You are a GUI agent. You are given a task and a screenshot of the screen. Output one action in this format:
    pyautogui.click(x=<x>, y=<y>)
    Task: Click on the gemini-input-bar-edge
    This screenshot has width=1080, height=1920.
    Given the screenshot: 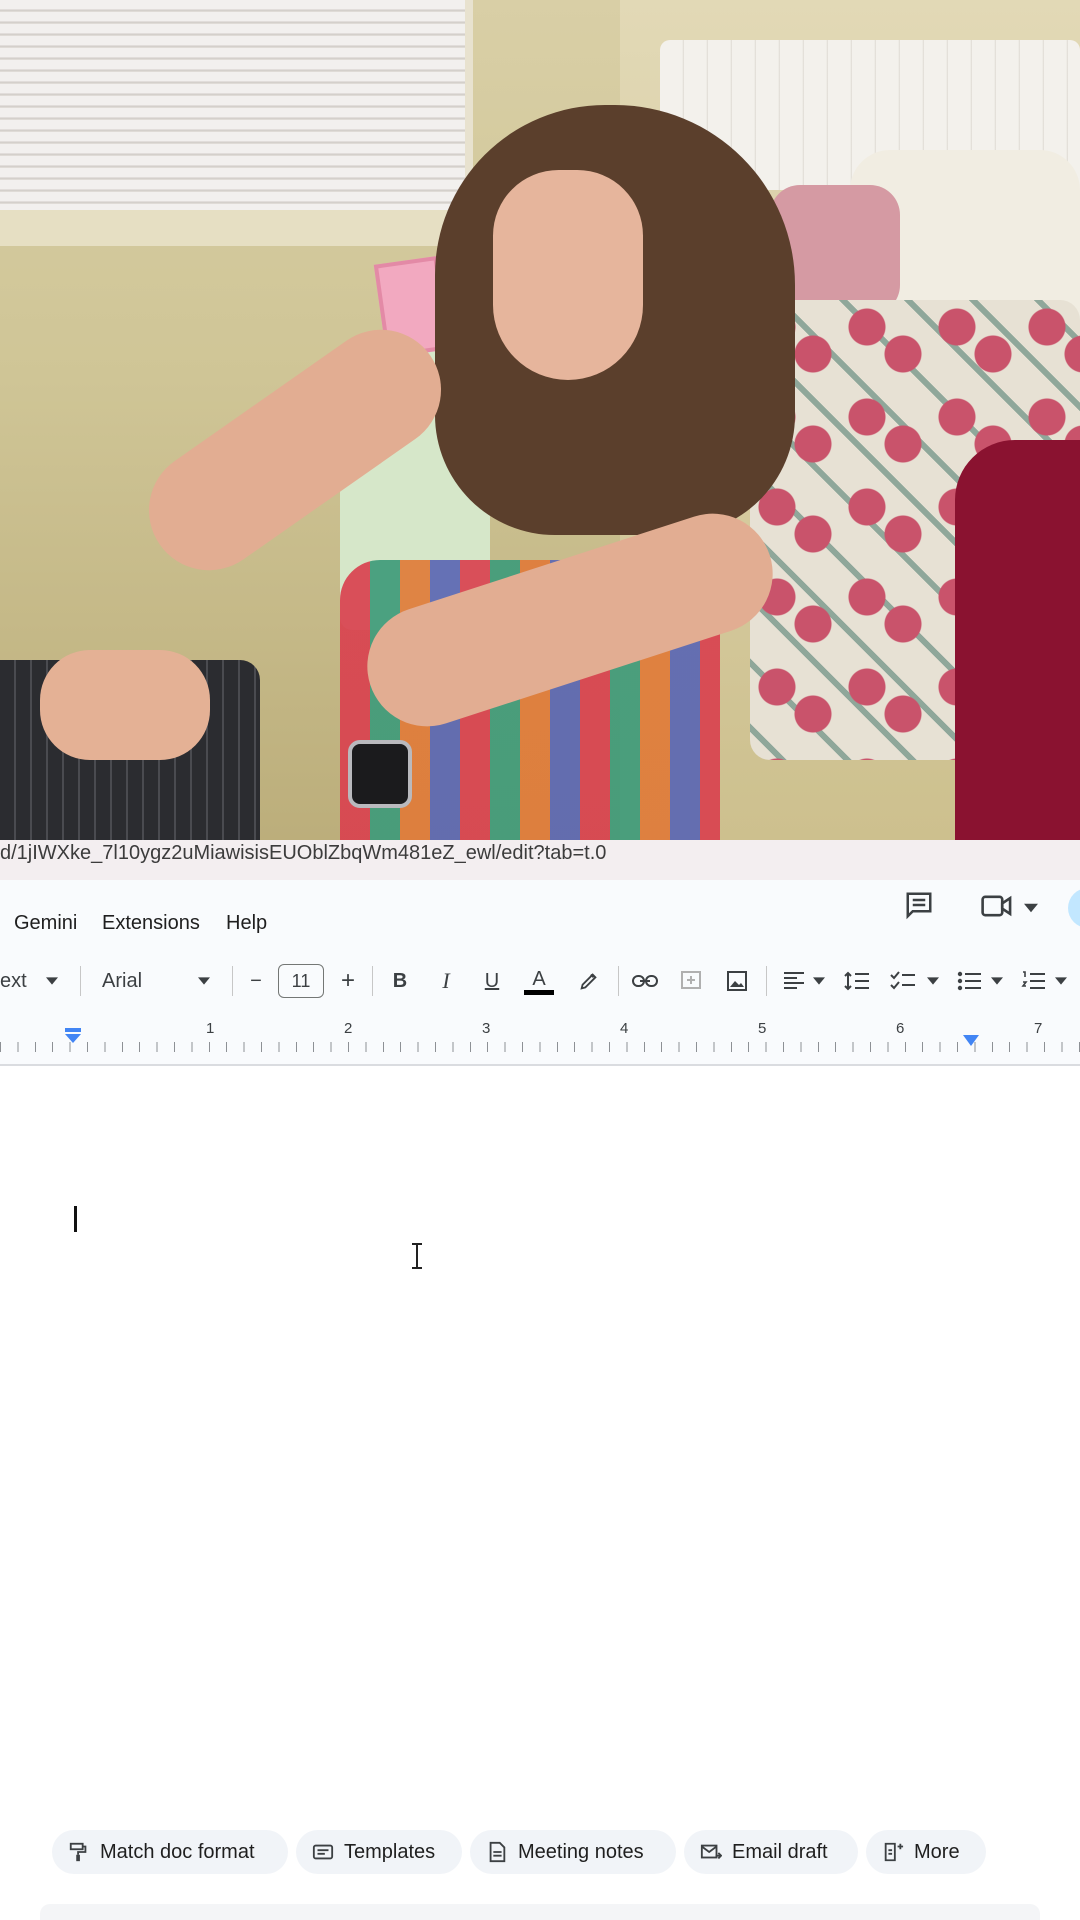 What is the action you would take?
    pyautogui.click(x=540, y=1912)
    